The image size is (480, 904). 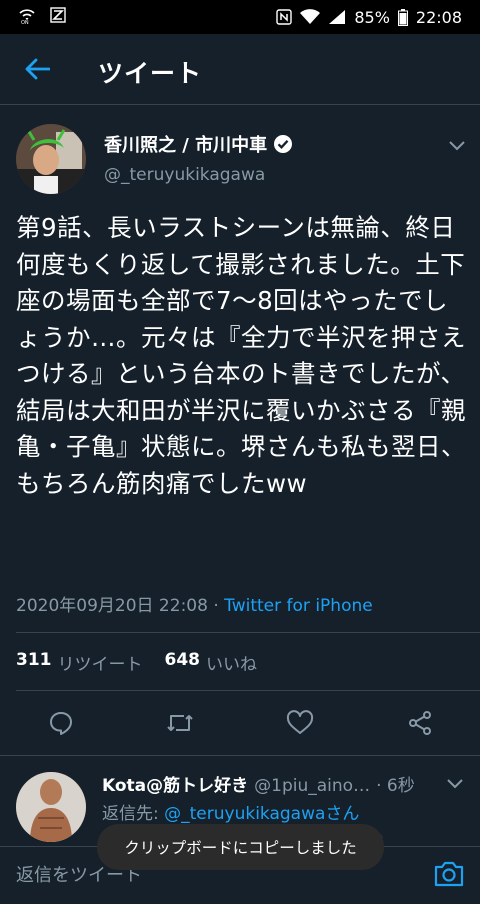 I want to click on author-name-text: 香川照之 / 市川中車, so click(x=186, y=145).